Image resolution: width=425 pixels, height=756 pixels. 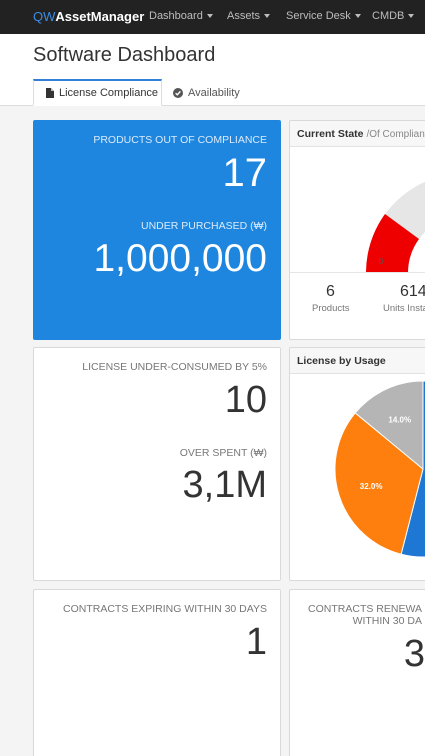 What do you see at coordinates (256, 642) in the screenshot?
I see `contracts-expiring-value: 1` at bounding box center [256, 642].